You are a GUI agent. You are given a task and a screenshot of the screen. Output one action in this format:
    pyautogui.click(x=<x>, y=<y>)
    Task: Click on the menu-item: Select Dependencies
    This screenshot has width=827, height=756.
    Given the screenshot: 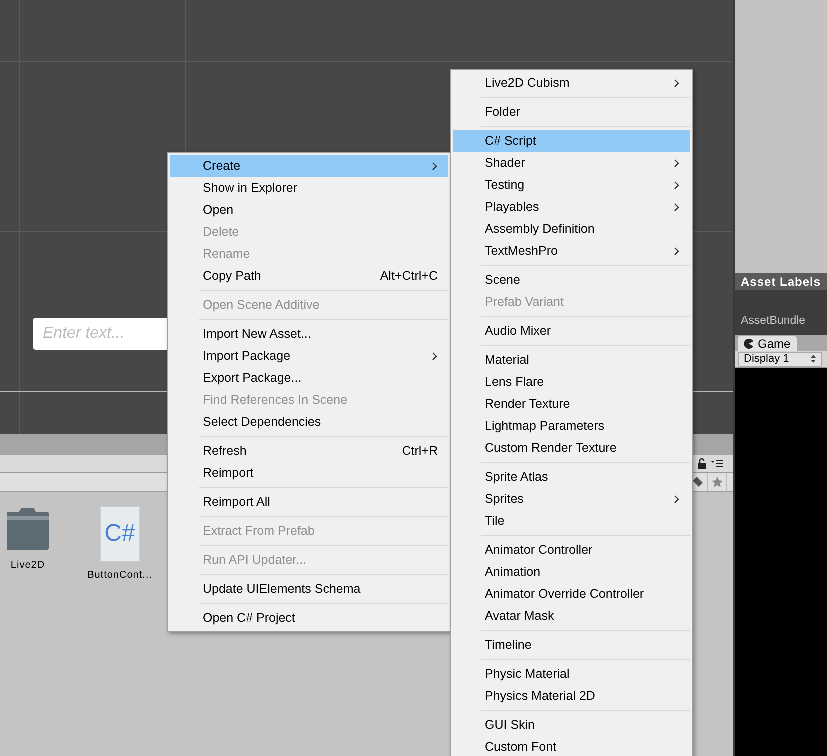 What is the action you would take?
    pyautogui.click(x=309, y=422)
    